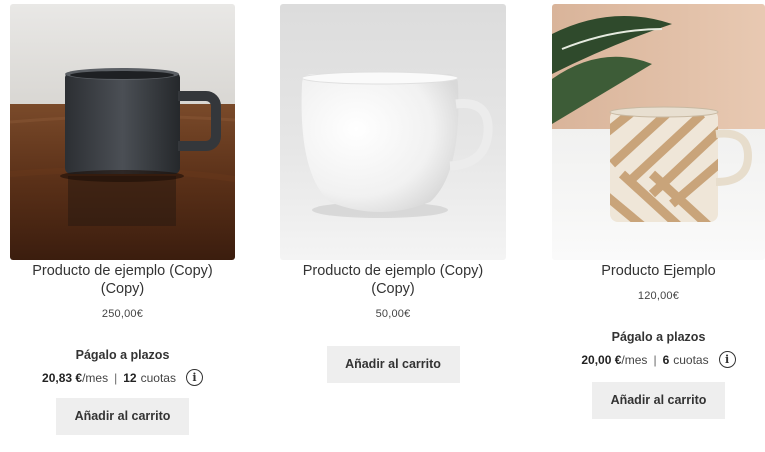  Describe the element at coordinates (658, 271) in the screenshot. I see `product-title: Producto Ejemplo` at that location.